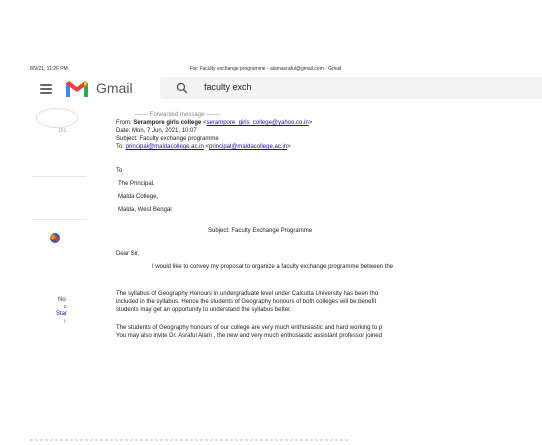  Describe the element at coordinates (228, 87) in the screenshot. I see `search-input: faculty exch` at that location.